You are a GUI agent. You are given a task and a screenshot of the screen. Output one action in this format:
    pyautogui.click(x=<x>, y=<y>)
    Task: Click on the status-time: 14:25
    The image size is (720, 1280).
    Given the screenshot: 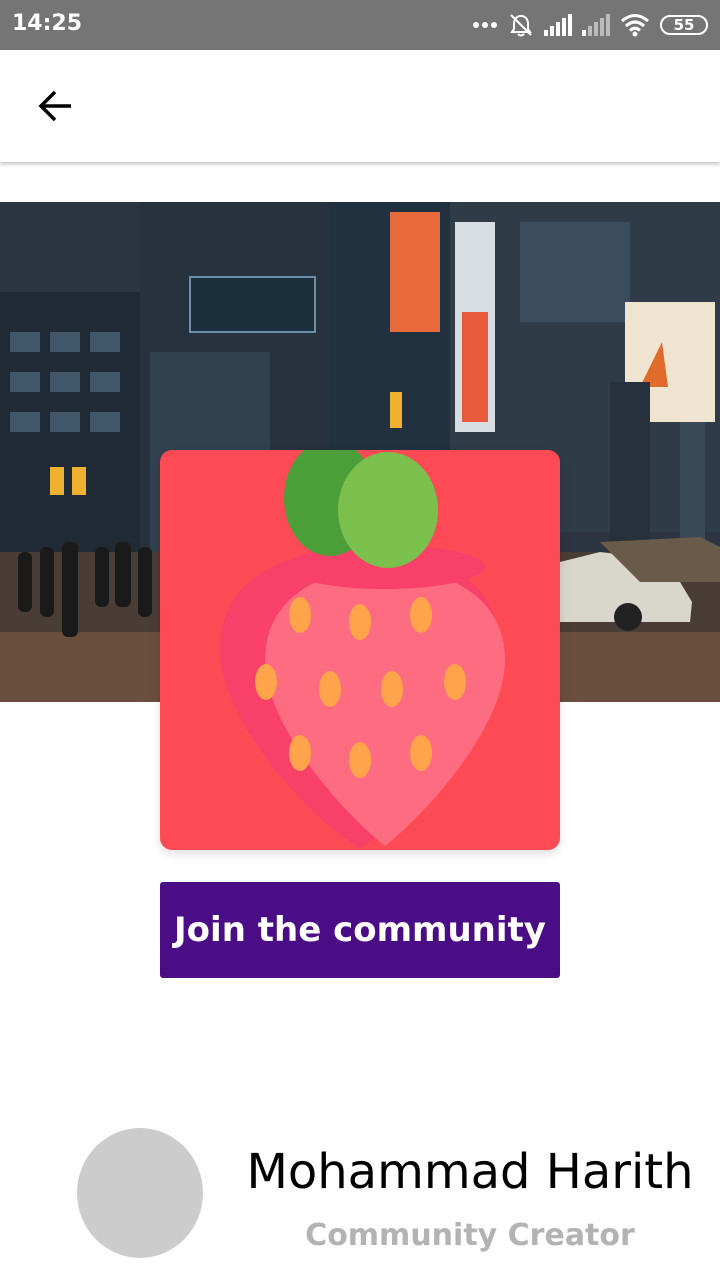 What is the action you would take?
    pyautogui.click(x=47, y=23)
    